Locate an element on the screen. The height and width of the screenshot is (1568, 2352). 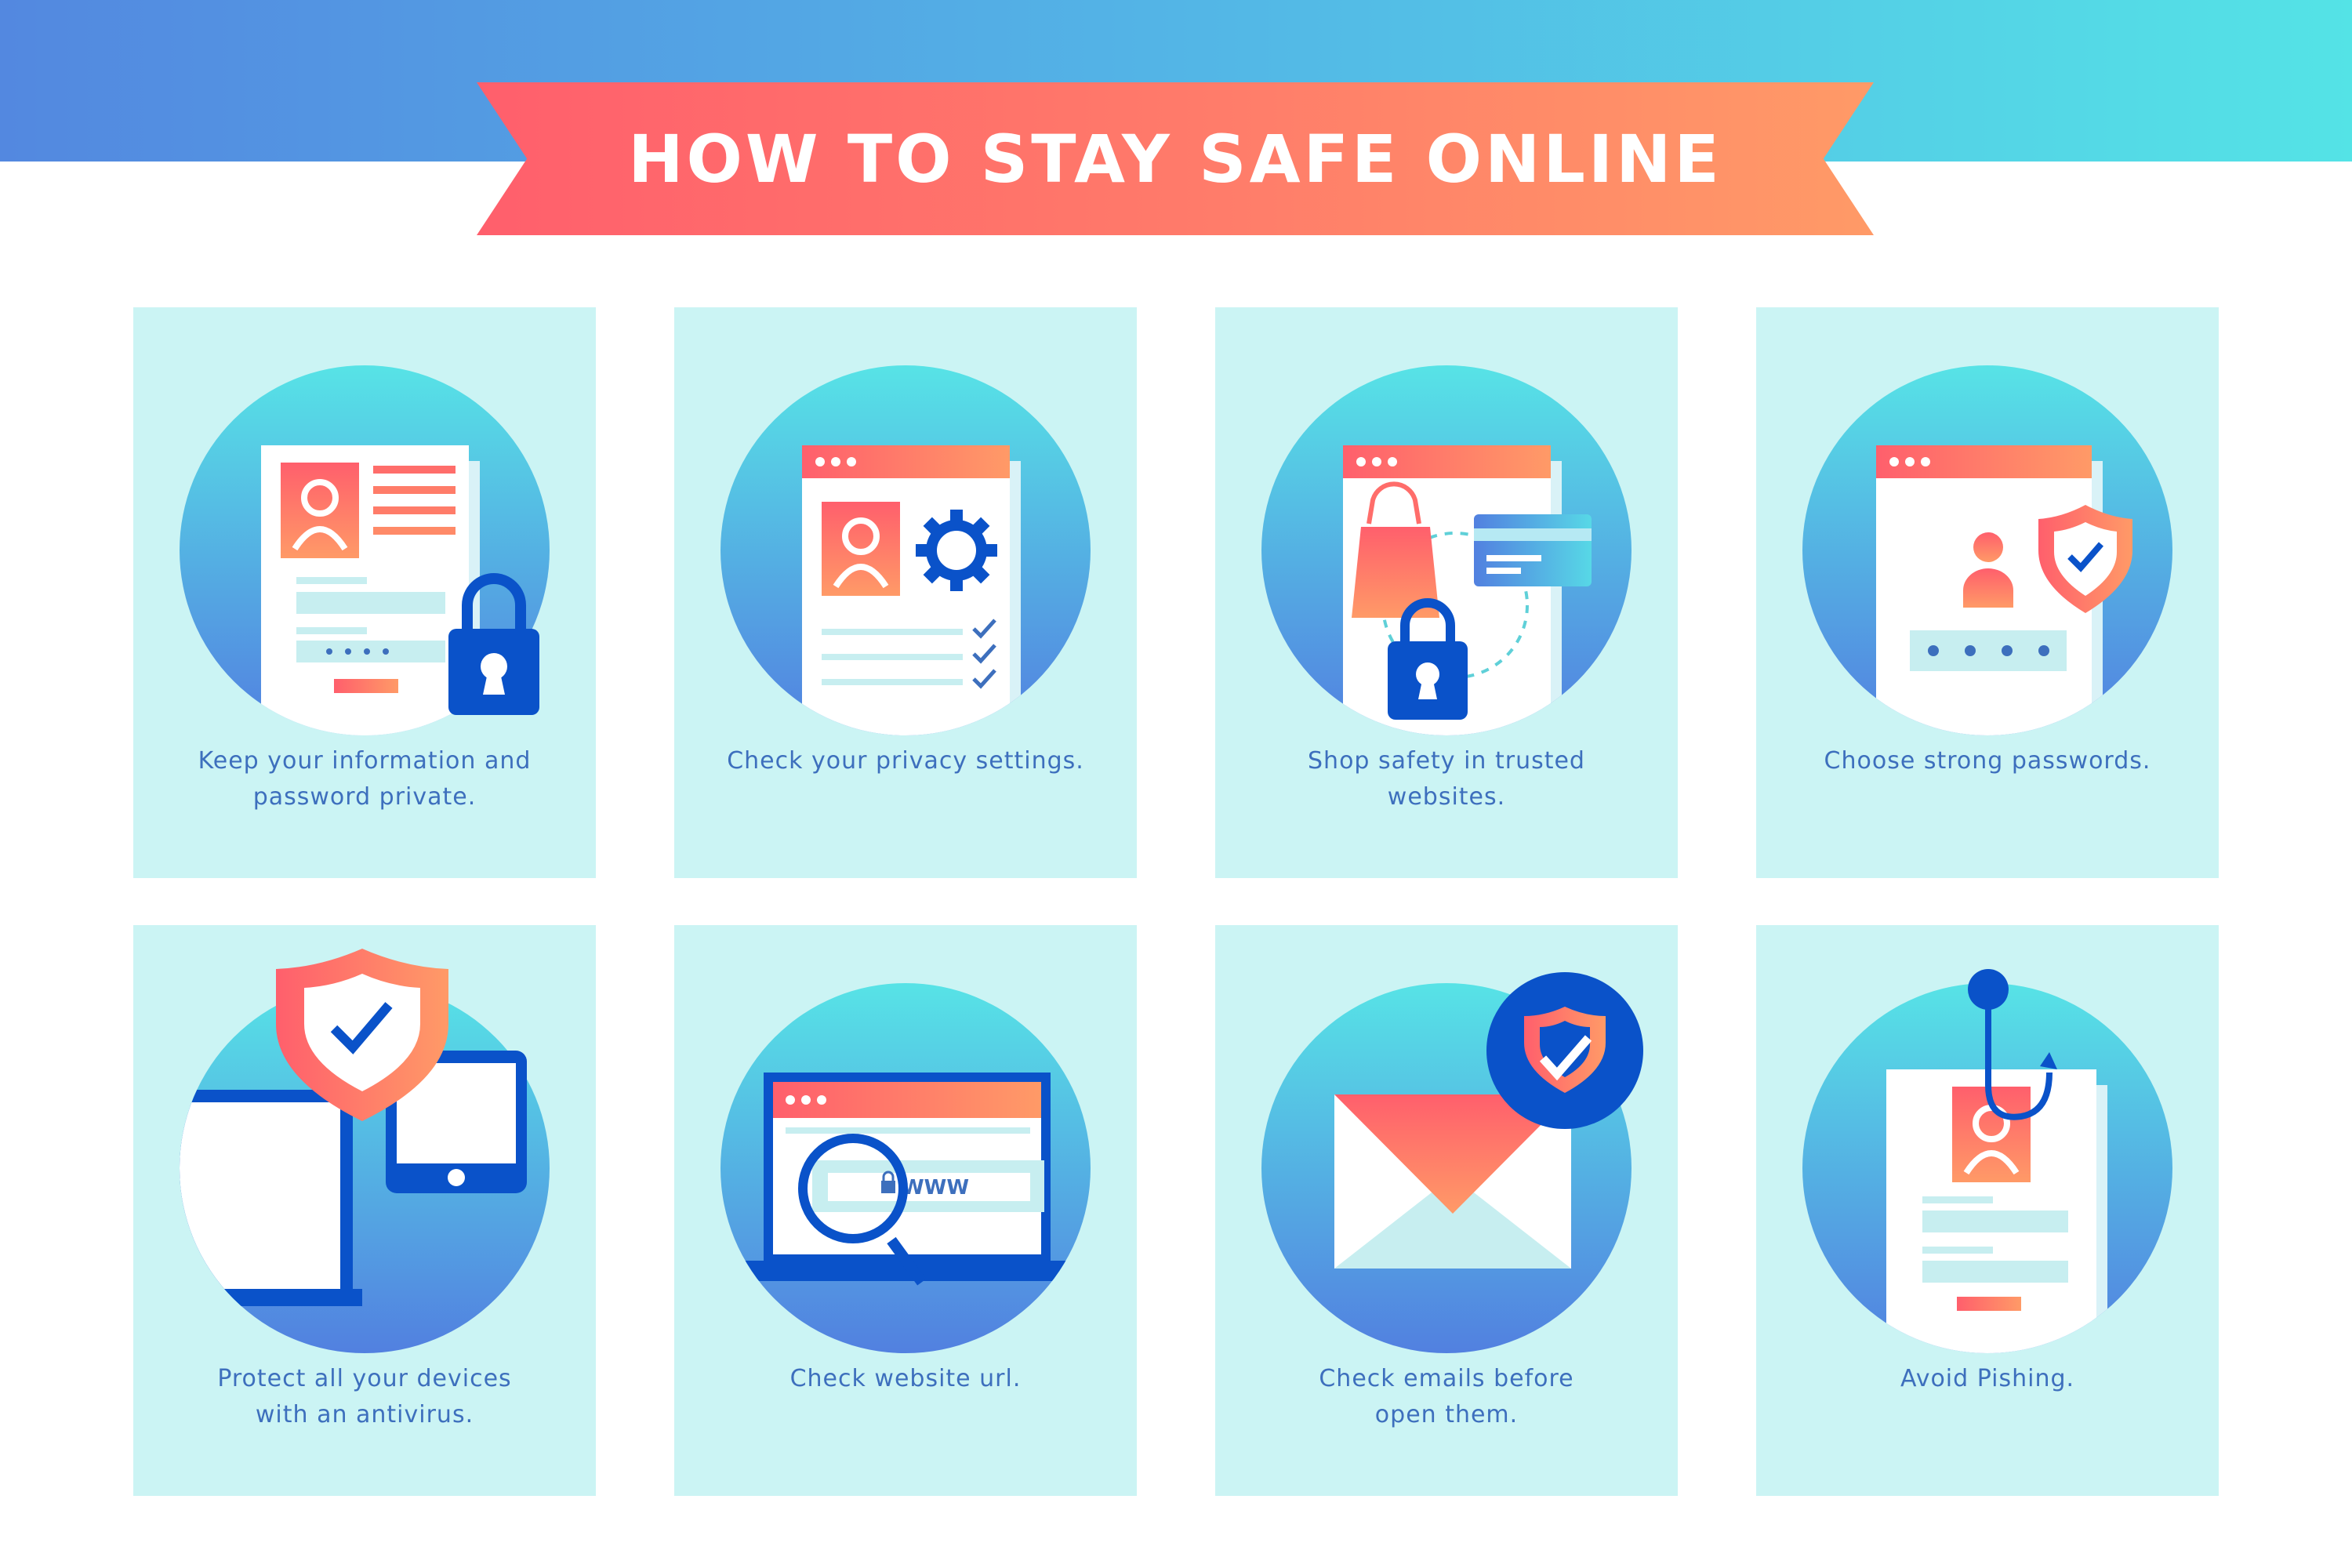
url-text: WWW is located at coordinates (935, 1188).